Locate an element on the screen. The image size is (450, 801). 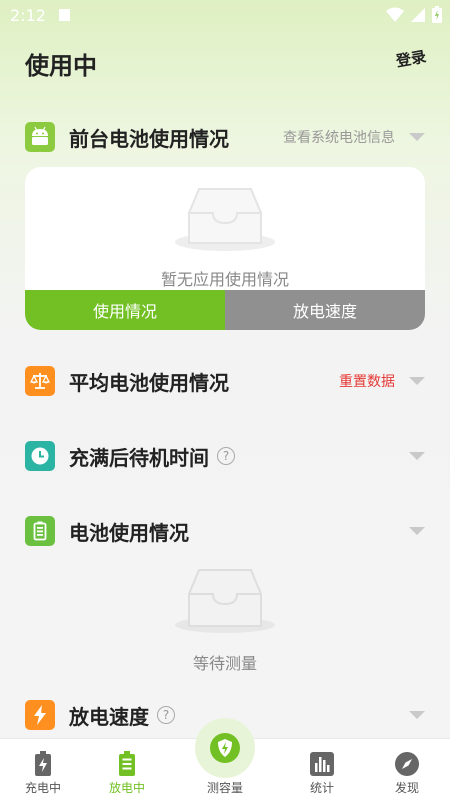
notification-icon is located at coordinates (64, 15).